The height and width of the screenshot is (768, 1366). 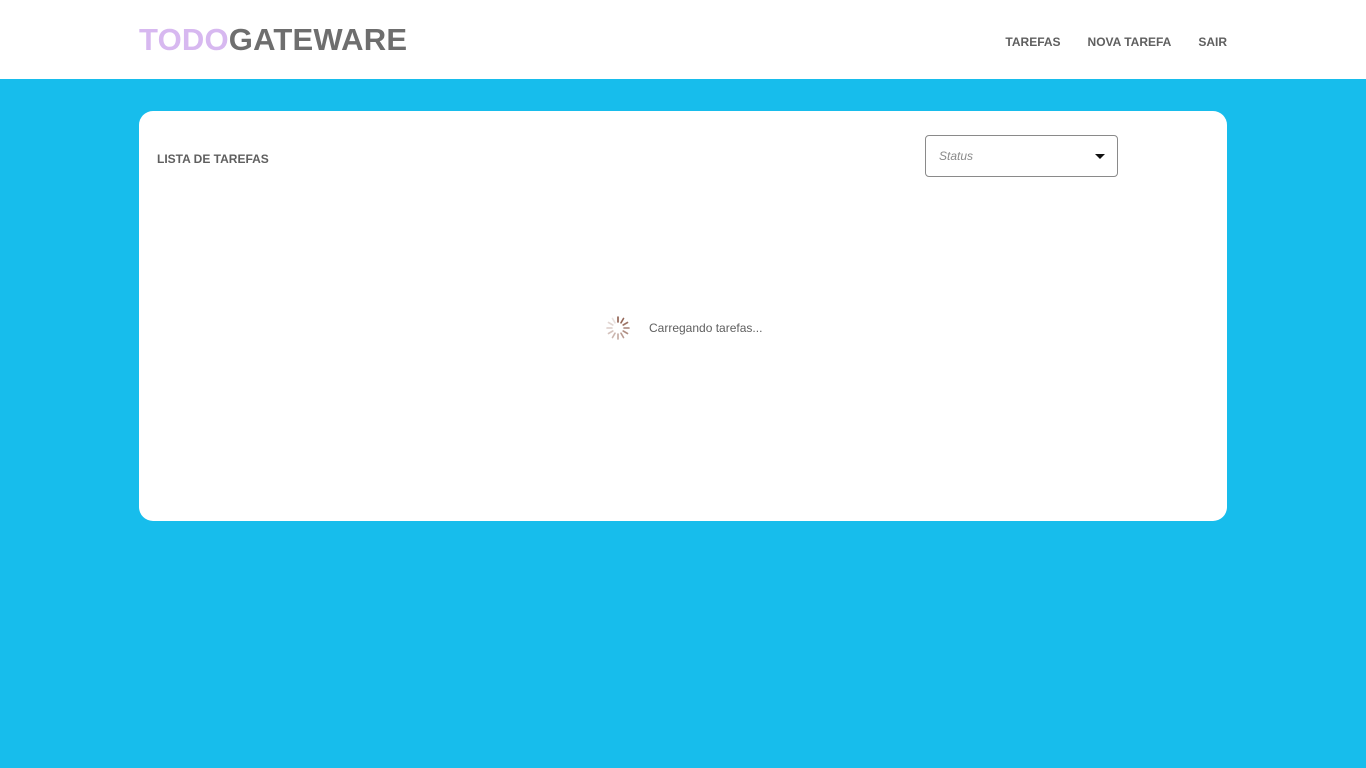 I want to click on spinner-icon, so click(x=618, y=328).